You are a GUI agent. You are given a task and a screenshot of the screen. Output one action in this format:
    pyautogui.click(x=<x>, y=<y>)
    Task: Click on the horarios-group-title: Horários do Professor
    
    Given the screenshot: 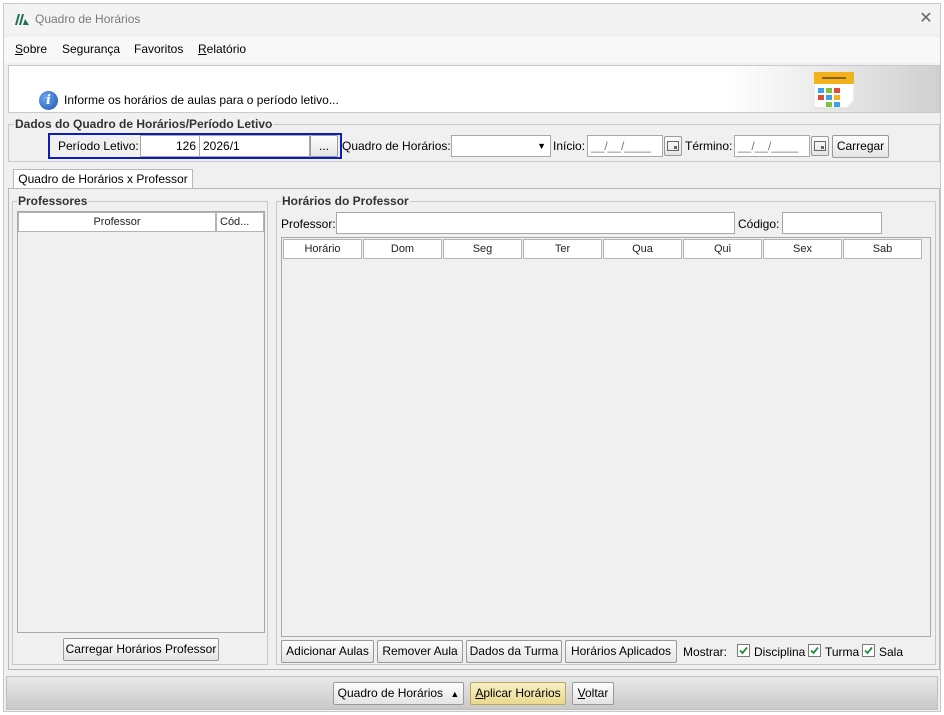 What is the action you would take?
    pyautogui.click(x=345, y=201)
    